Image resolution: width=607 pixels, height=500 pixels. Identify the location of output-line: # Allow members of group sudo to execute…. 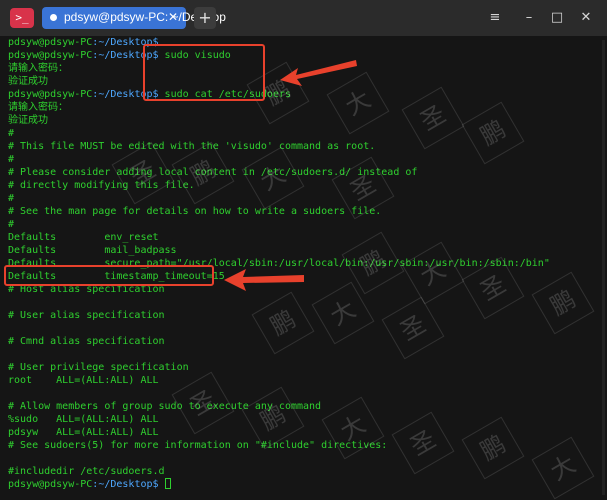
(165, 406).